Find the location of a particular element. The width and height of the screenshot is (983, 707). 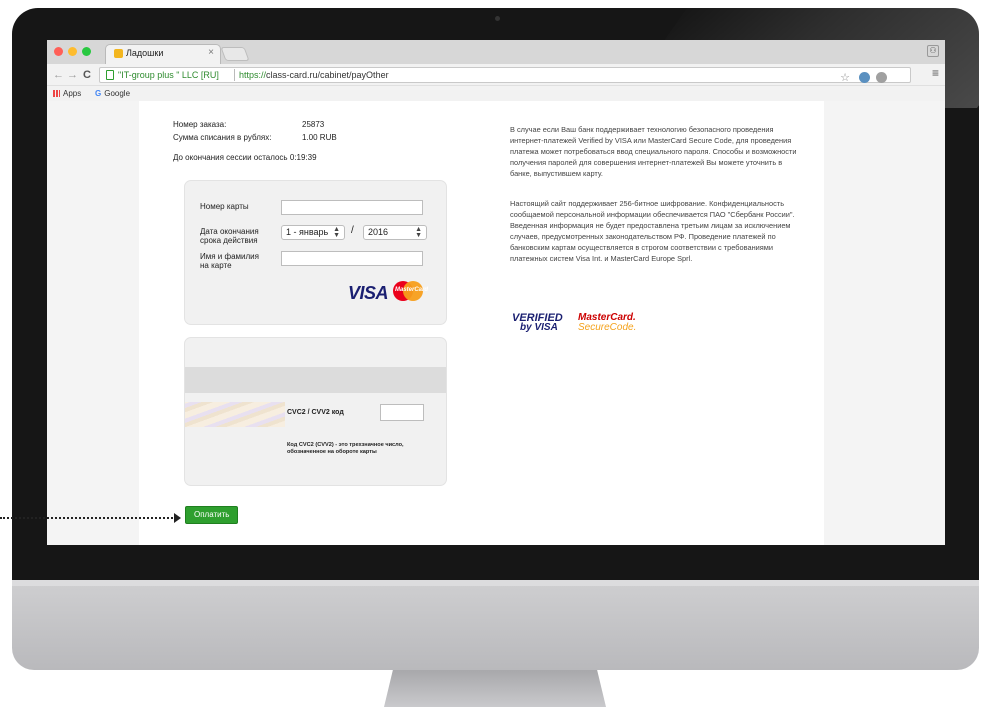

pointer-dotted-line is located at coordinates (88, 518).